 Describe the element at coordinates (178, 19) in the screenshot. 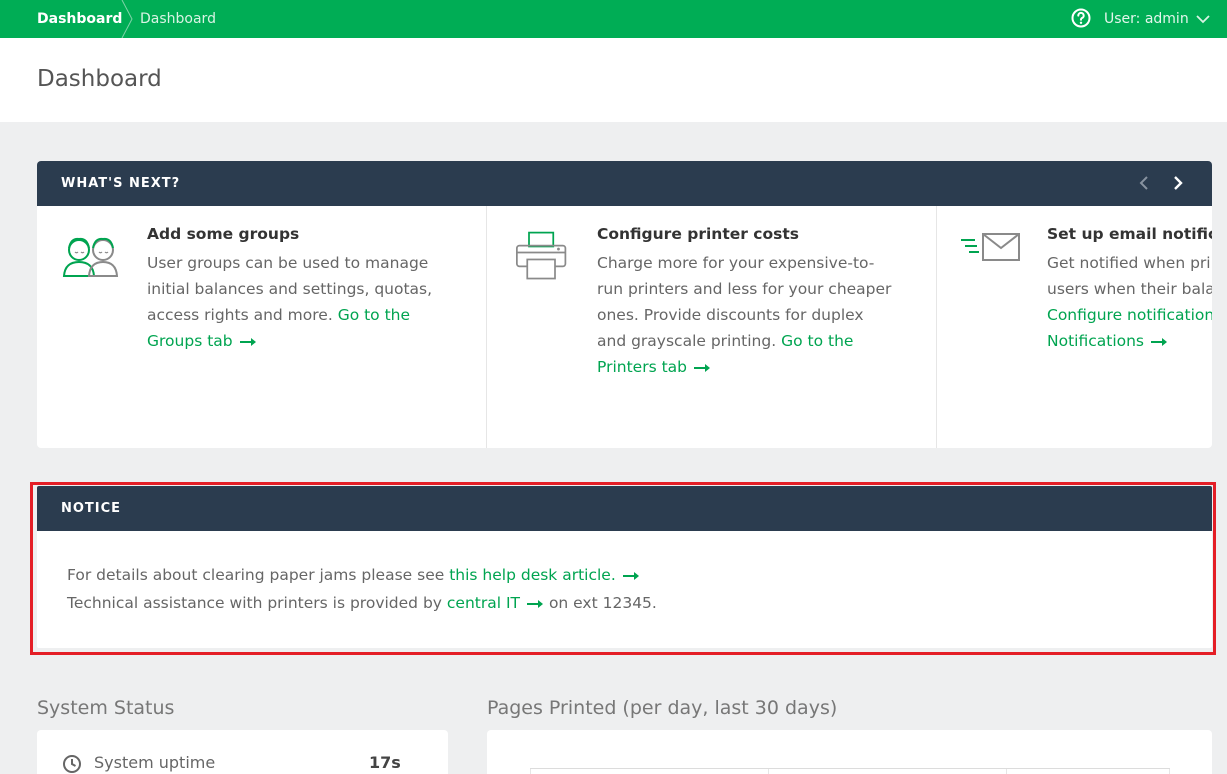

I see `breadcrumb-current: Dashboard` at that location.